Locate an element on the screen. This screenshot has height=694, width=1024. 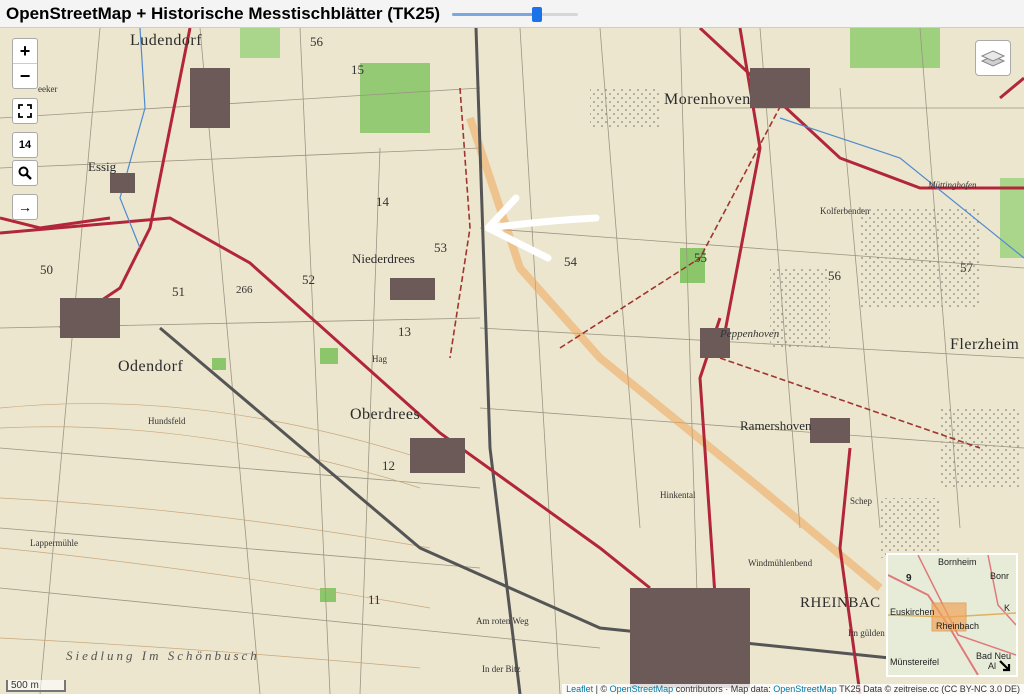
opacity-slider-fill is located at coordinates (494, 14).